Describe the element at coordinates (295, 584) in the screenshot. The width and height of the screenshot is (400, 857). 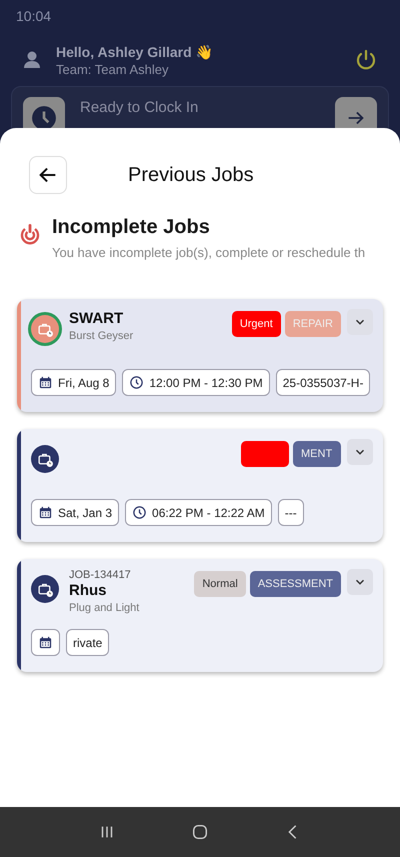
I see `job-tag: ASSESSMENT` at that location.